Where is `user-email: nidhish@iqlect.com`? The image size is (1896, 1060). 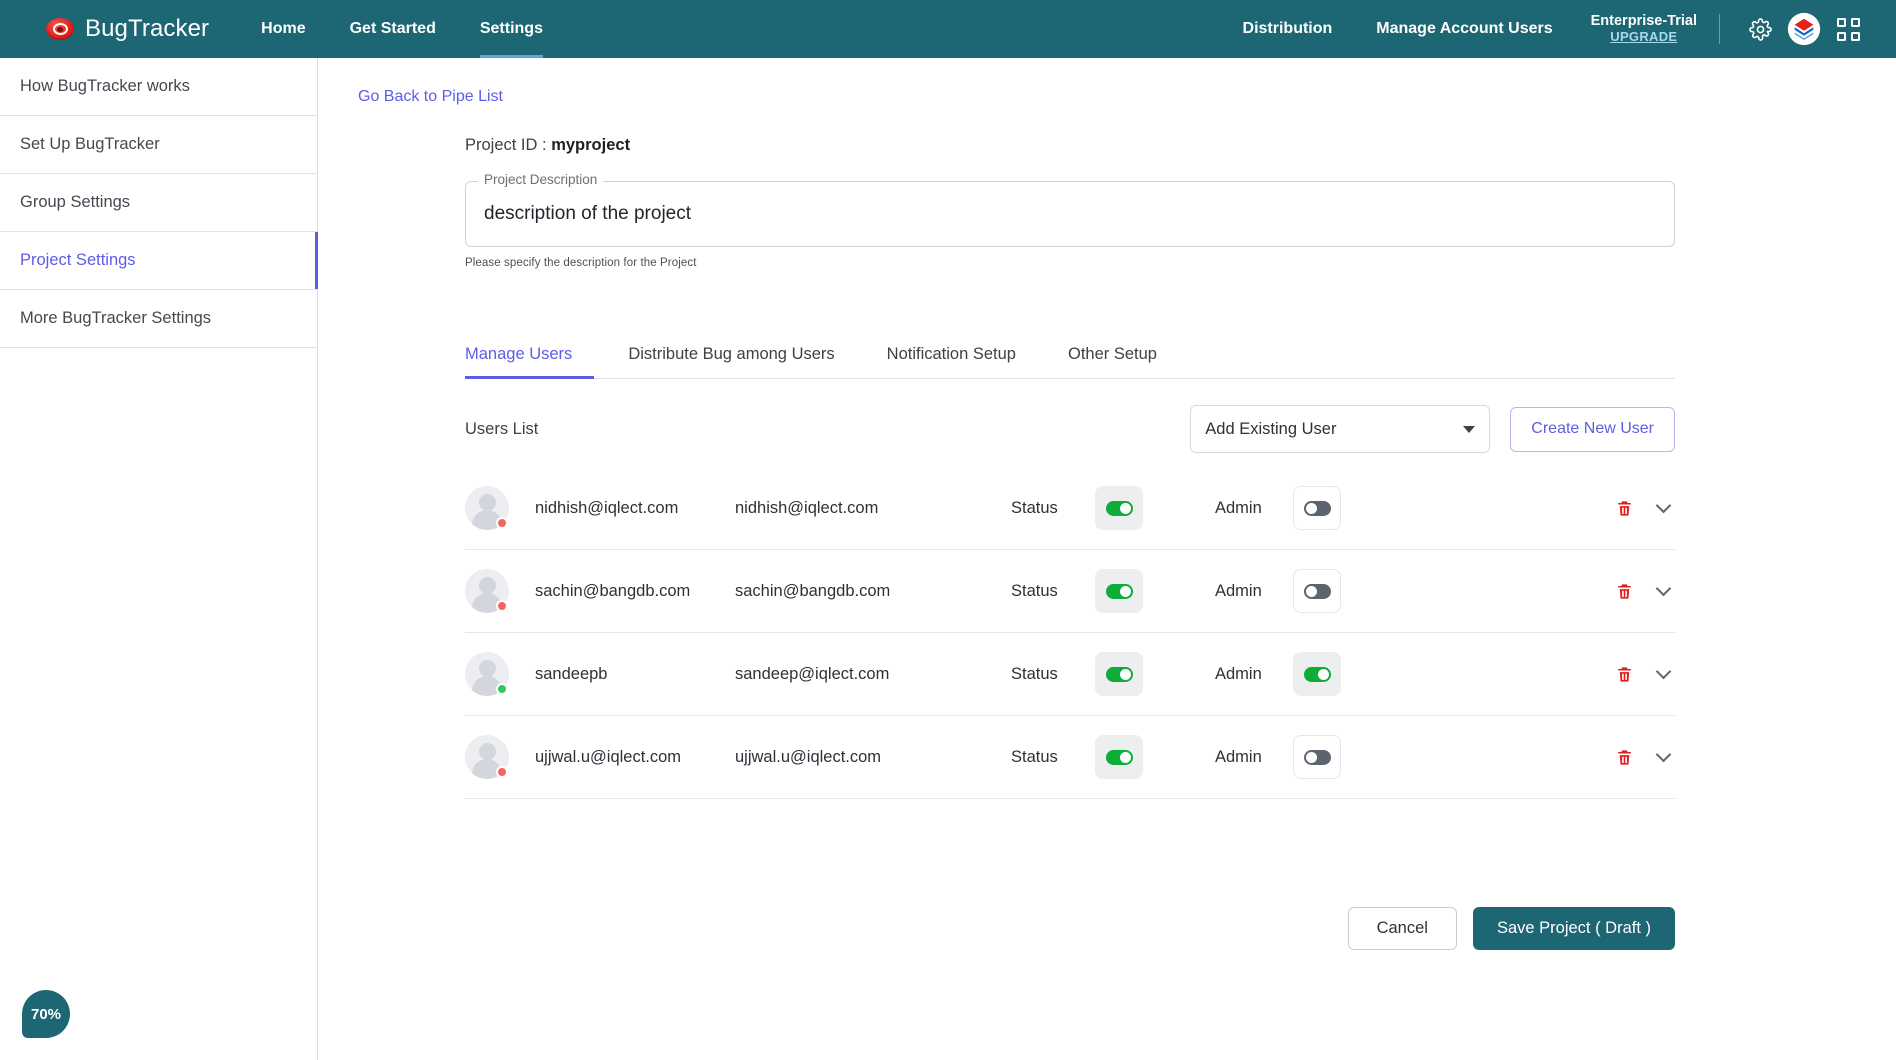
user-email: nidhish@iqlect.com is located at coordinates (807, 507).